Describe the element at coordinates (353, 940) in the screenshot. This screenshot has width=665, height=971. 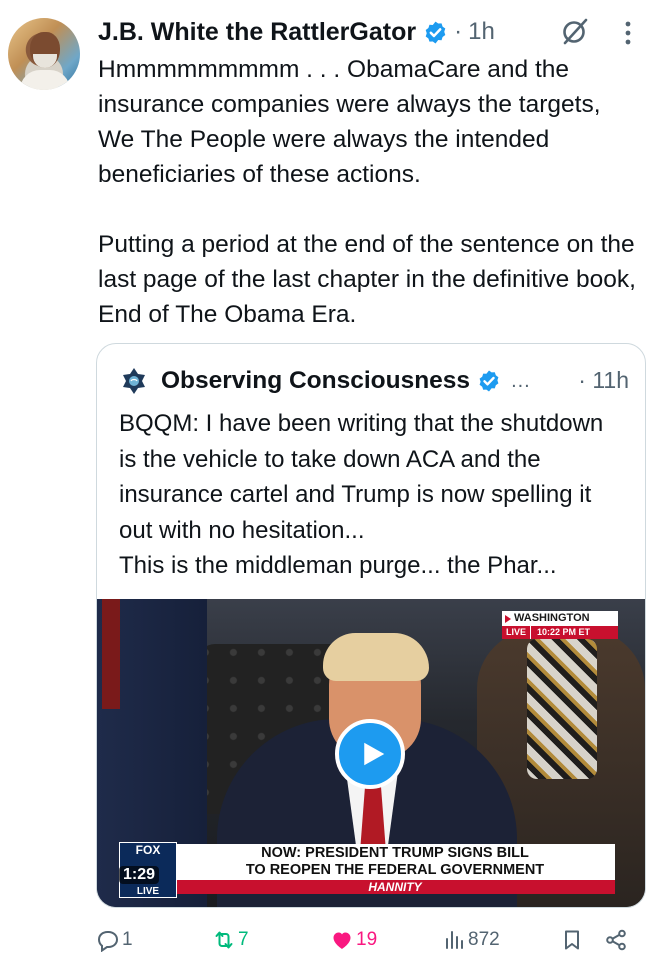
I see `like-button: 19` at that location.